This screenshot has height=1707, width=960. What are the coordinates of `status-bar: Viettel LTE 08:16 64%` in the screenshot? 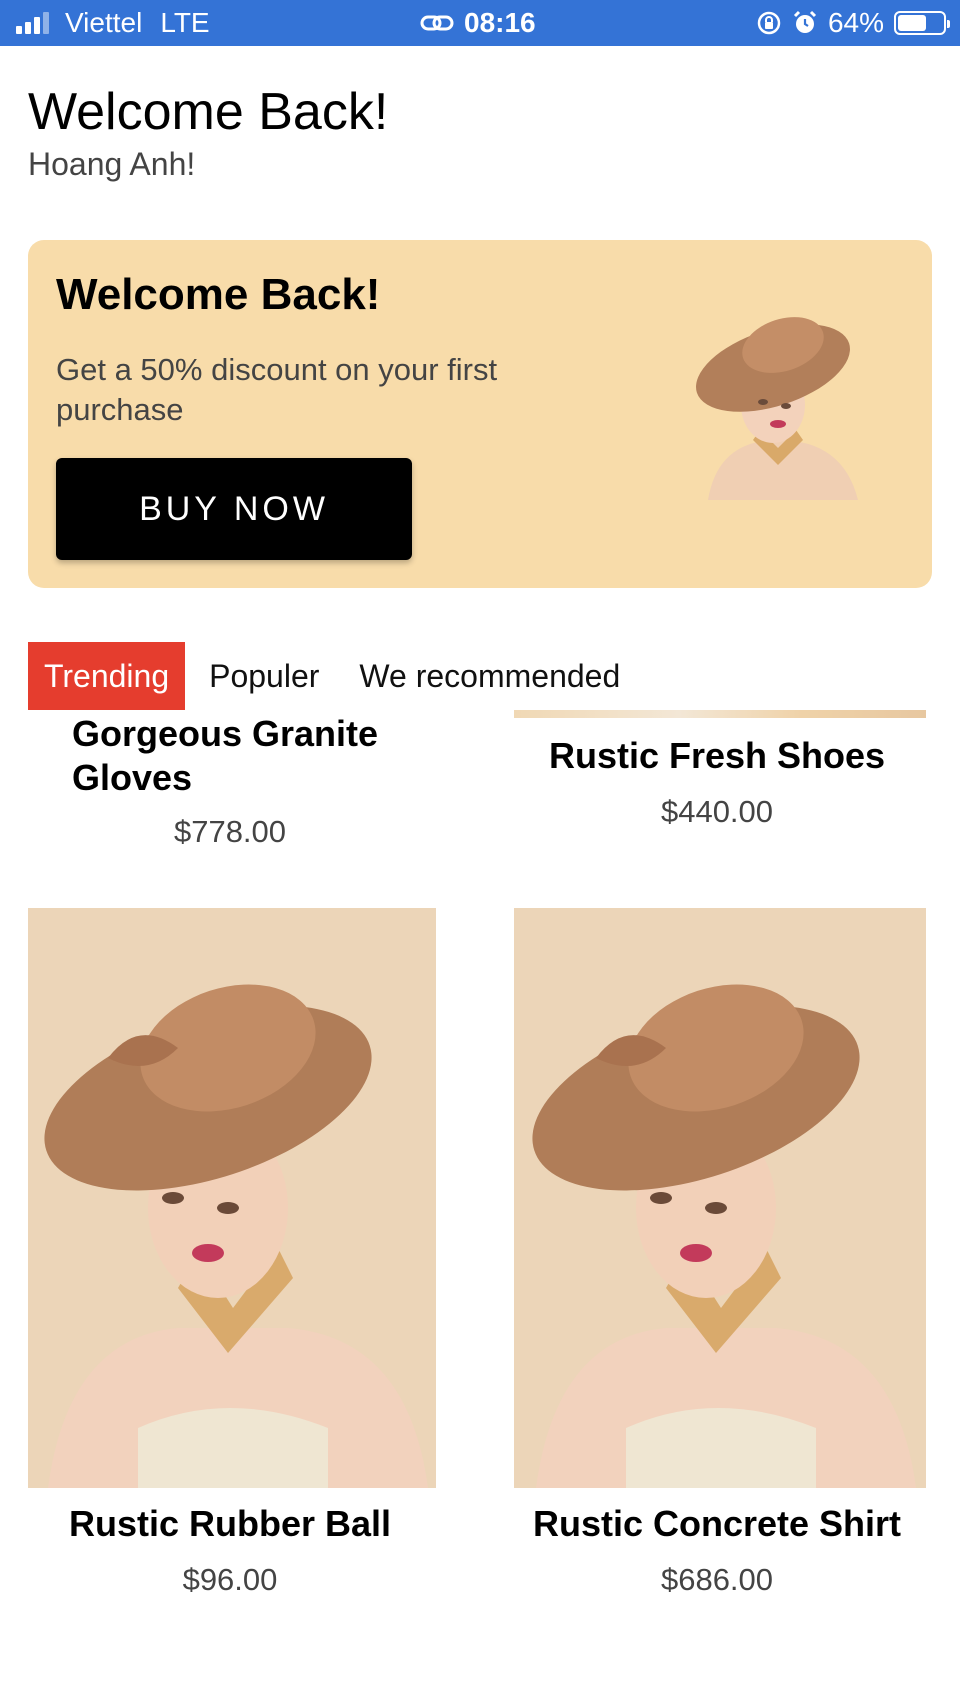 It's located at (480, 23).